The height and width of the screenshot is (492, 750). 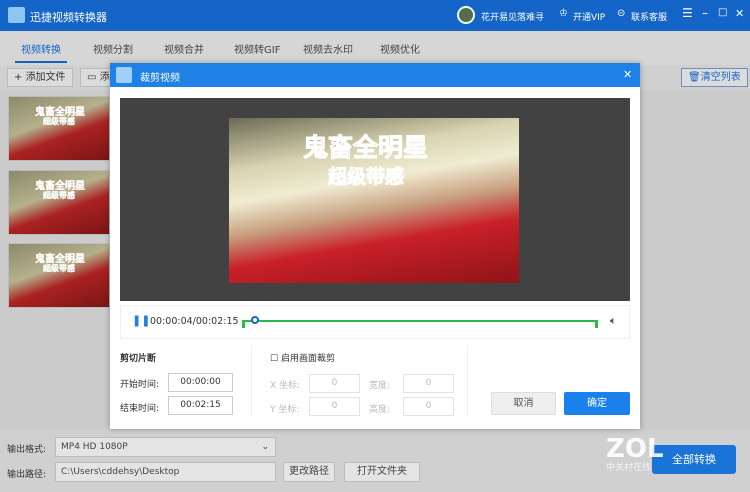 I want to click on chevron-down-icon: ⌄, so click(x=265, y=447).